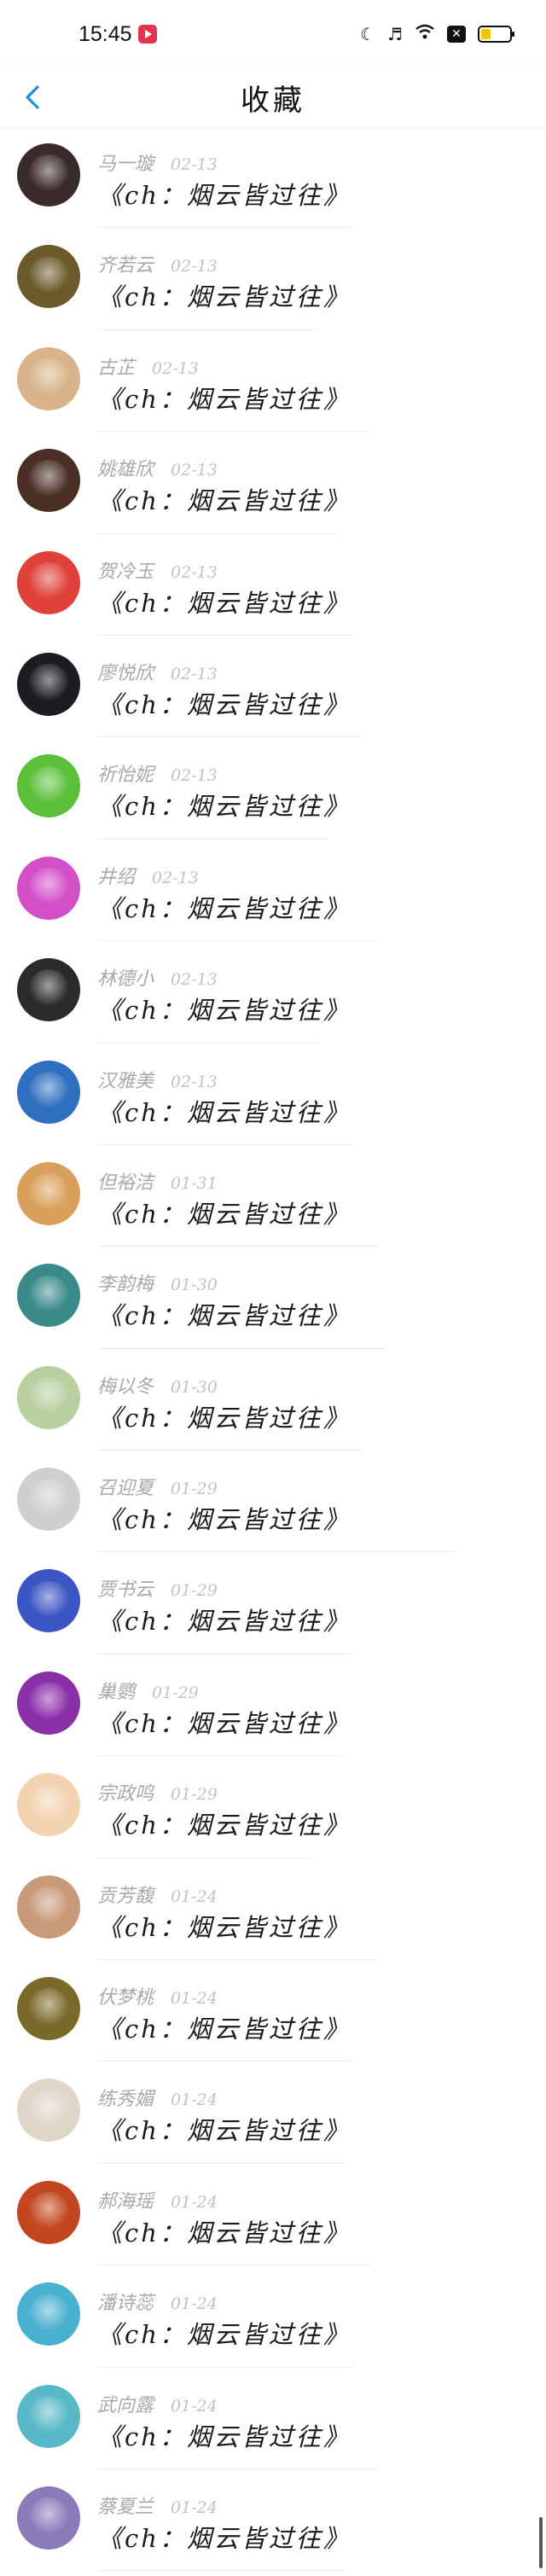  Describe the element at coordinates (273, 1807) in the screenshot. I see `list-item: 宗政鸣 01-29 《ch：烟云皆过往》` at that location.